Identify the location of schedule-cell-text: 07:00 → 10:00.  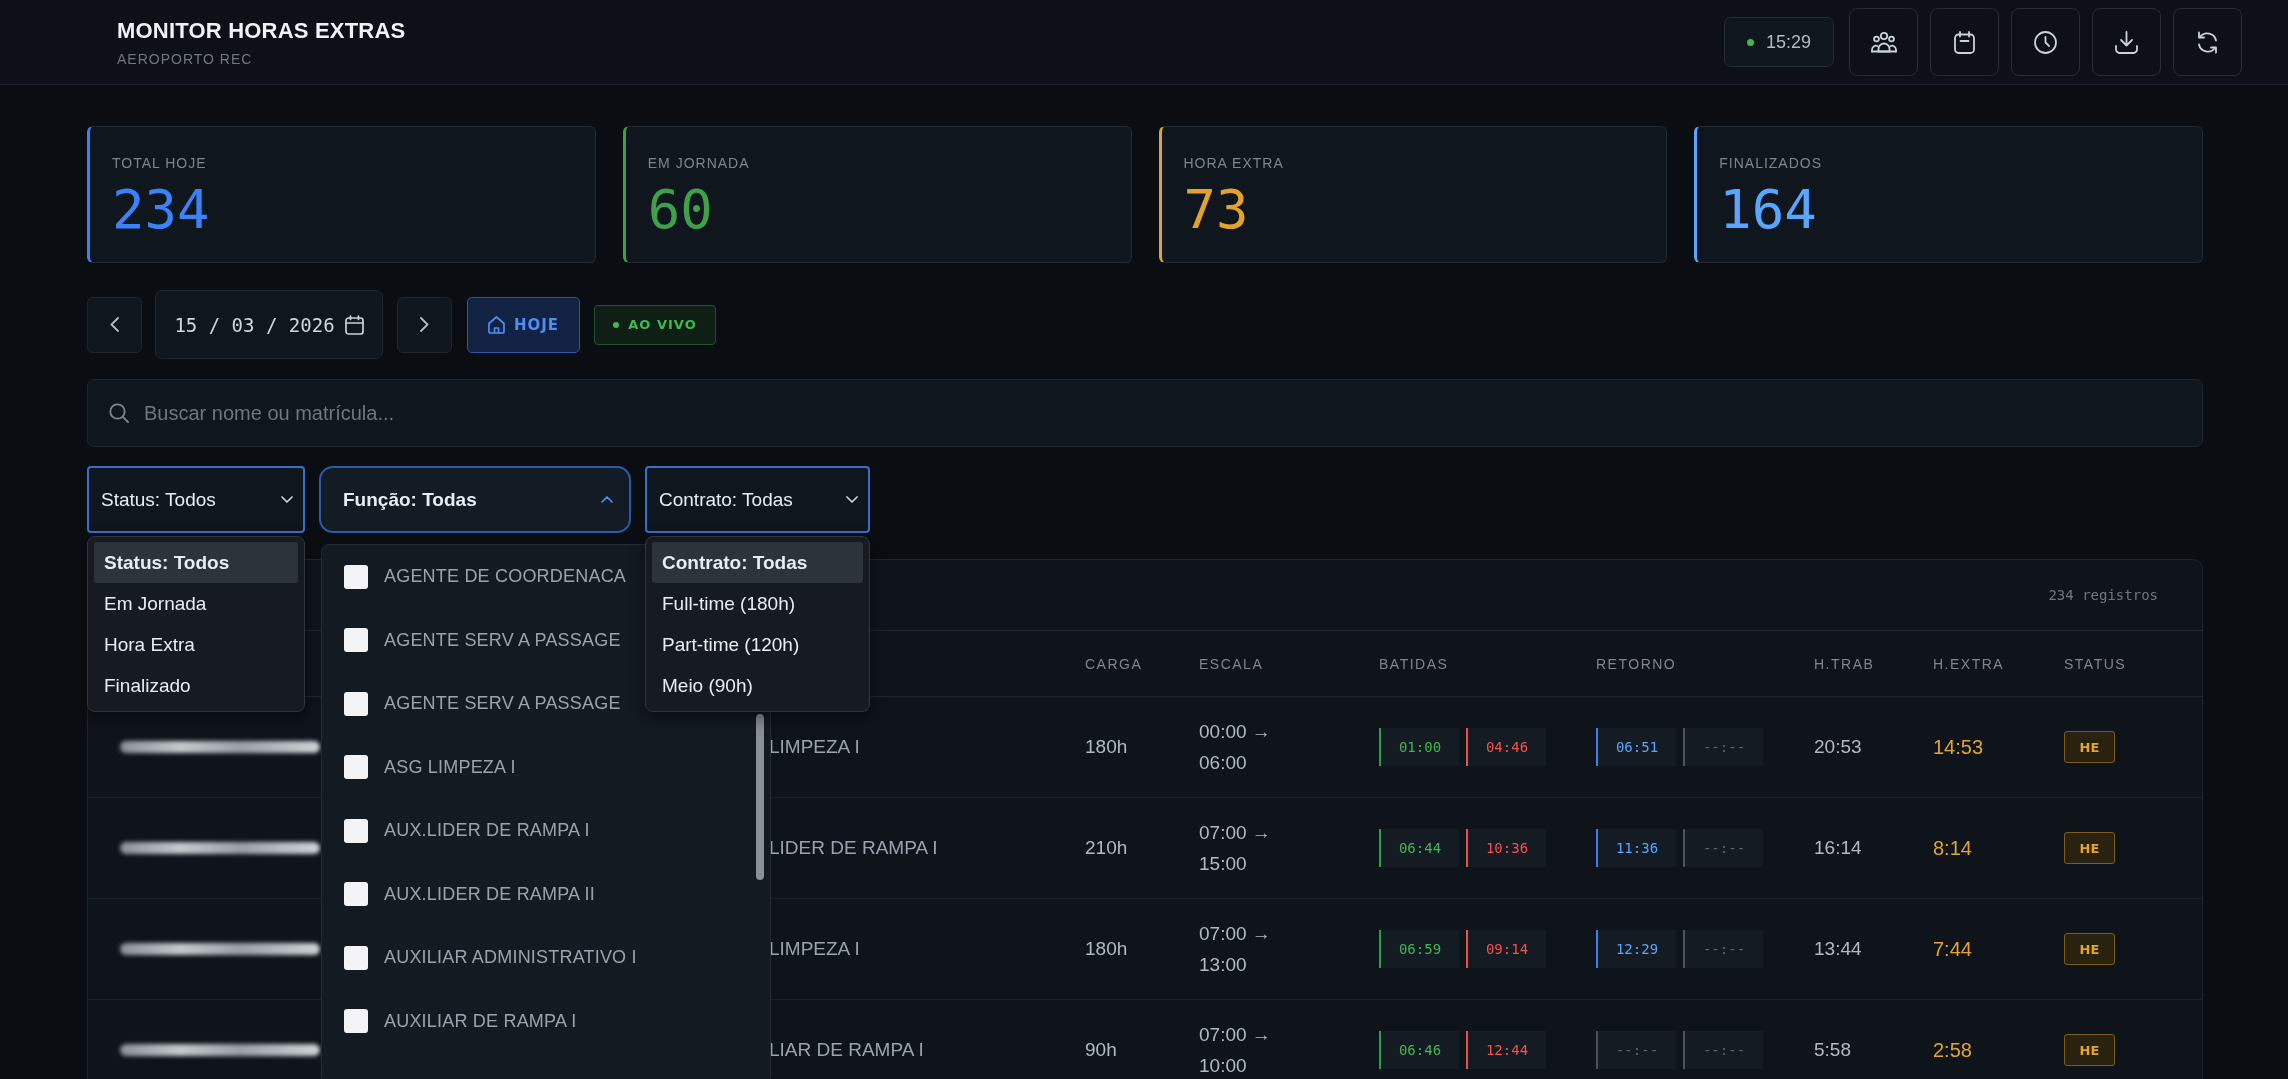
(1235, 1050).